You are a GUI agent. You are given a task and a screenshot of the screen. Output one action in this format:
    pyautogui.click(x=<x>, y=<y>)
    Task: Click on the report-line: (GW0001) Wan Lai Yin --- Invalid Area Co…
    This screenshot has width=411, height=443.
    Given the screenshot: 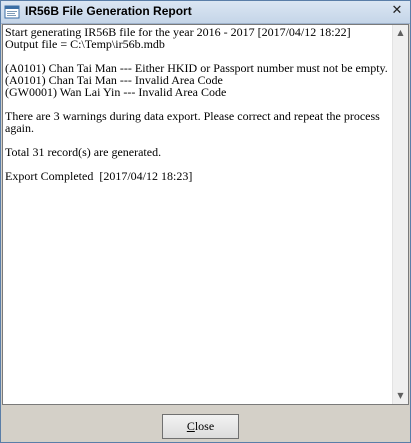 What is the action you would take?
    pyautogui.click(x=116, y=92)
    